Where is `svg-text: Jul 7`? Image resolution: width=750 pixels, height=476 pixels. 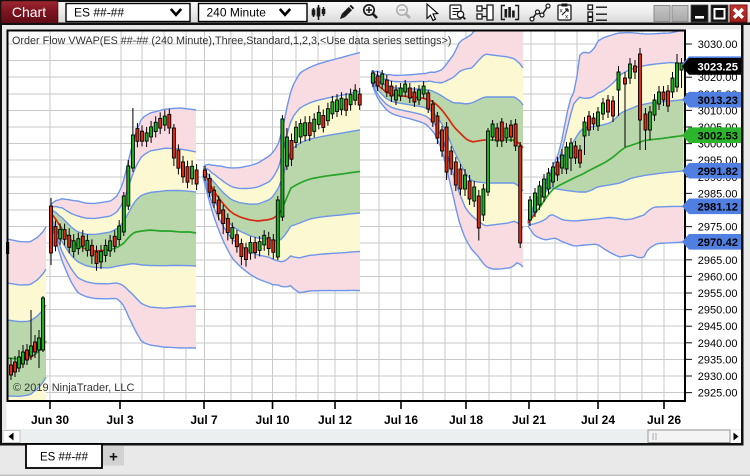
svg-text: Jul 7 is located at coordinates (204, 420).